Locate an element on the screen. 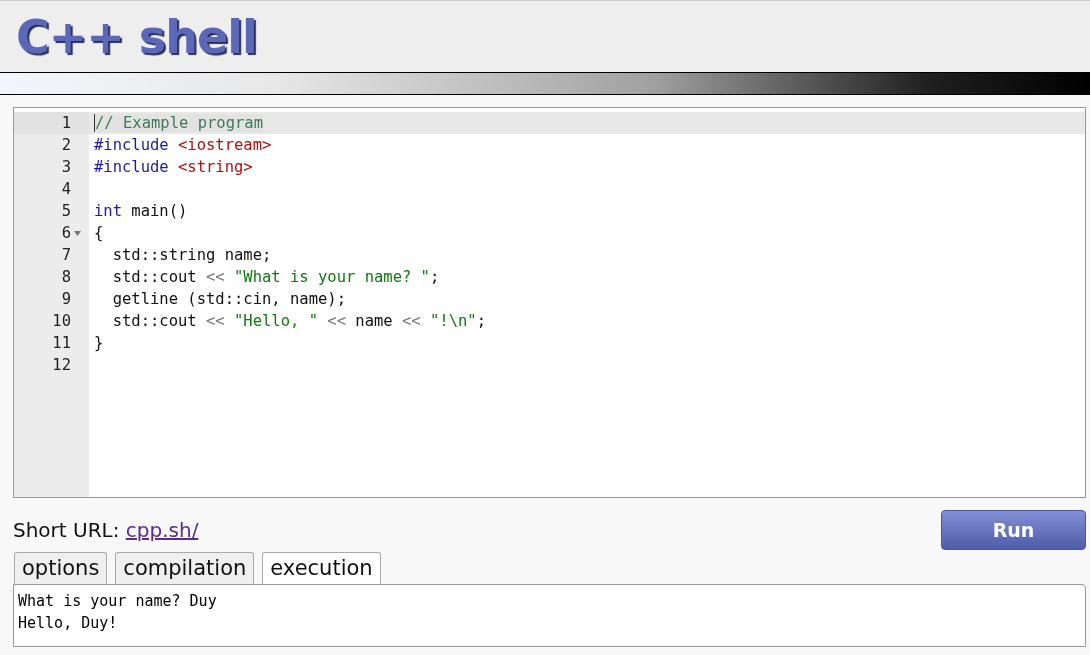 The image size is (1090, 655). line-number: 9 is located at coordinates (66, 299).